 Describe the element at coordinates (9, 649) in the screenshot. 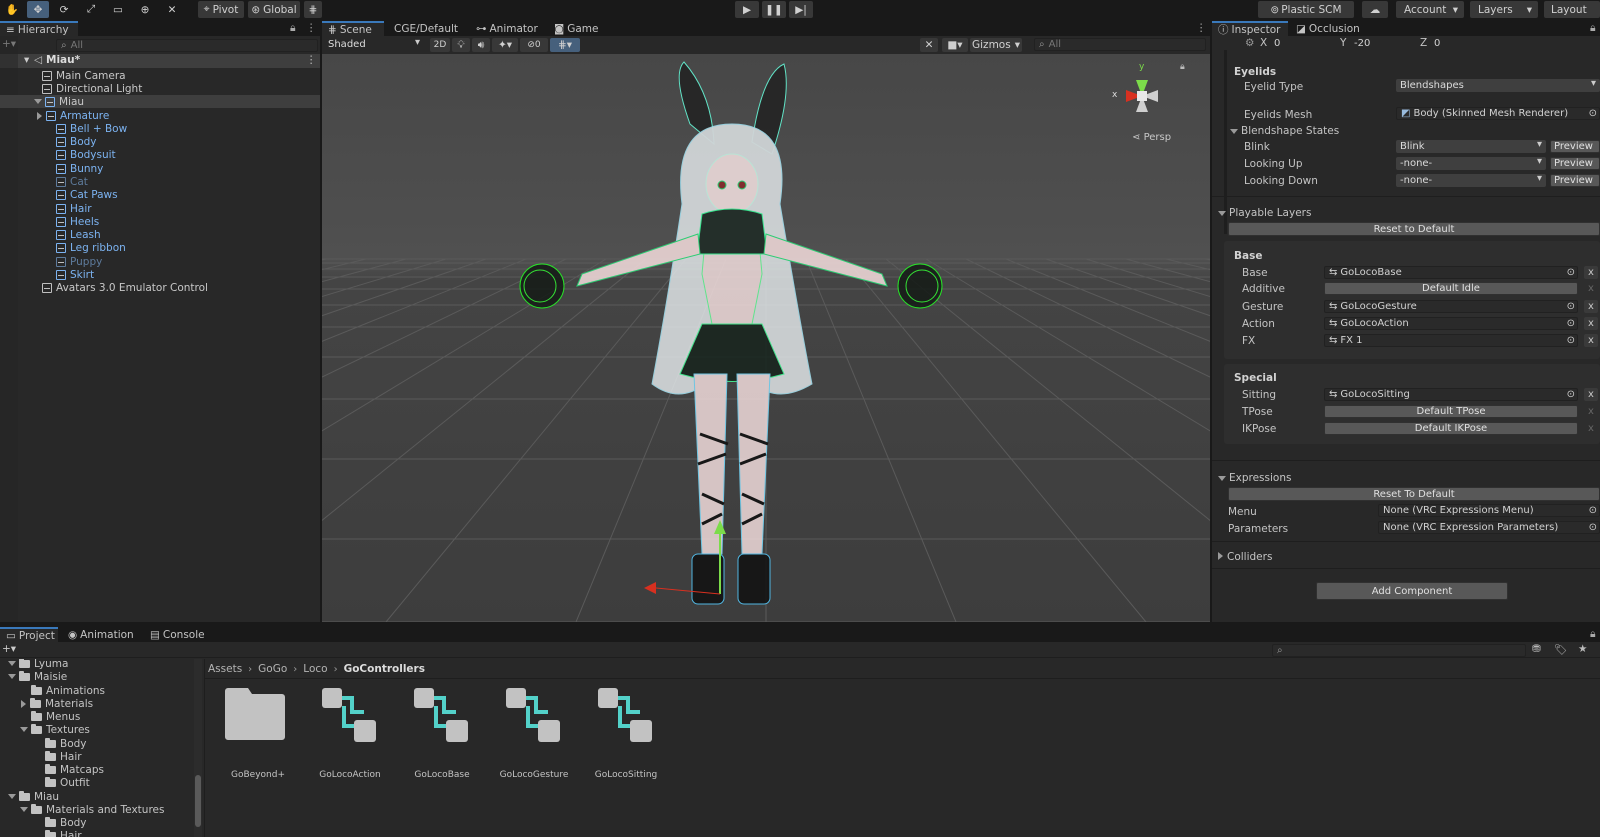

I see `add-icon: +▾` at that location.